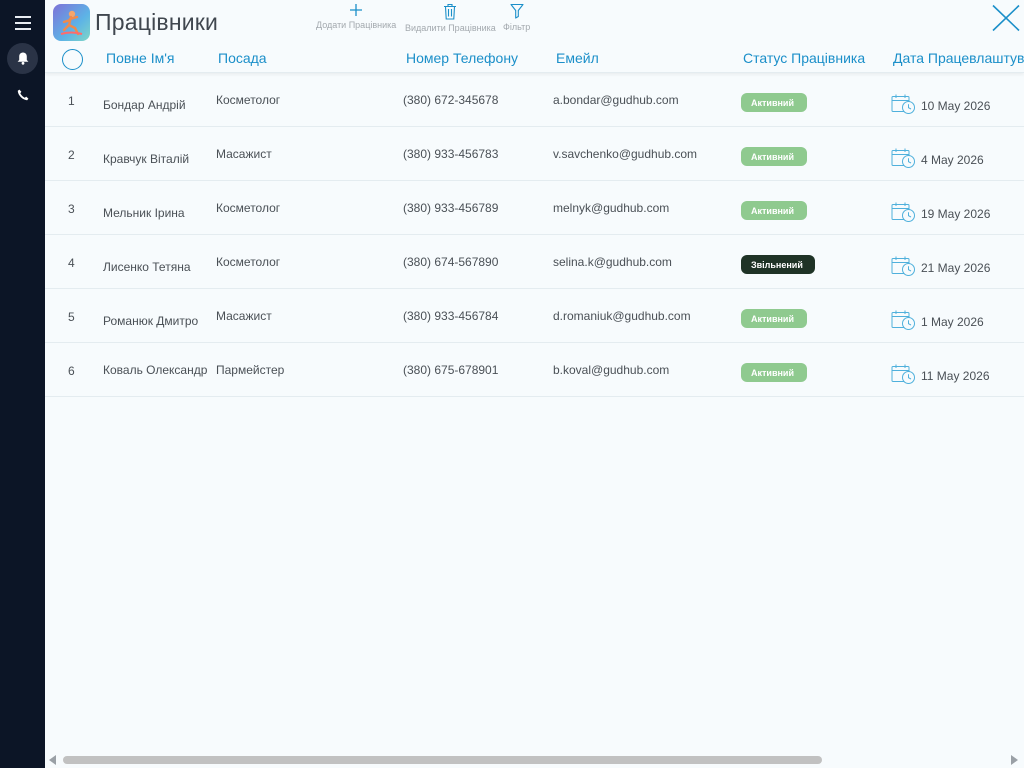  What do you see at coordinates (155, 370) in the screenshot?
I see `employee-name: Коваль Олександр` at bounding box center [155, 370].